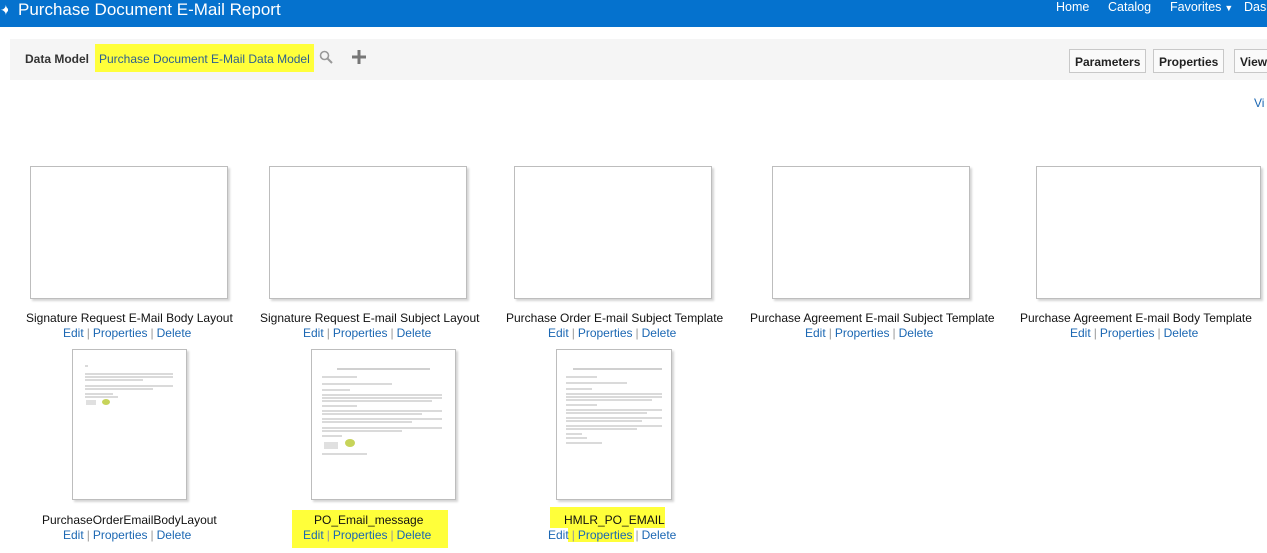 Image resolution: width=1267 pixels, height=553 pixels. Describe the element at coordinates (359, 59) in the screenshot. I see `plus-icon` at that location.